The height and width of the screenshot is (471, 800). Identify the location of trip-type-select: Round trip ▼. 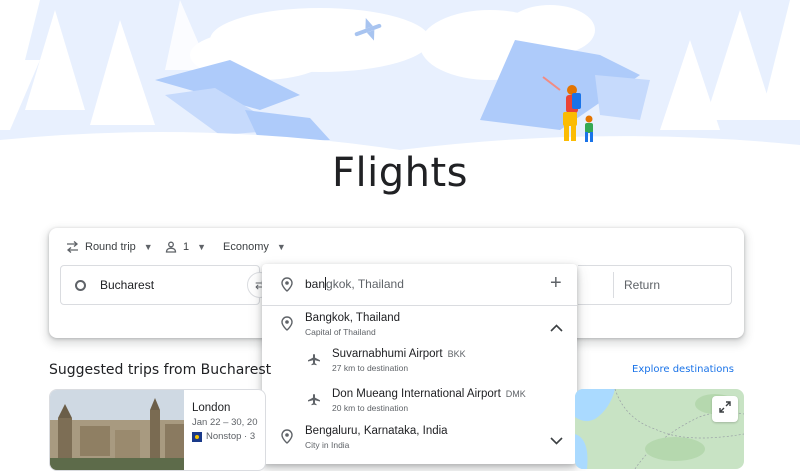
(109, 247).